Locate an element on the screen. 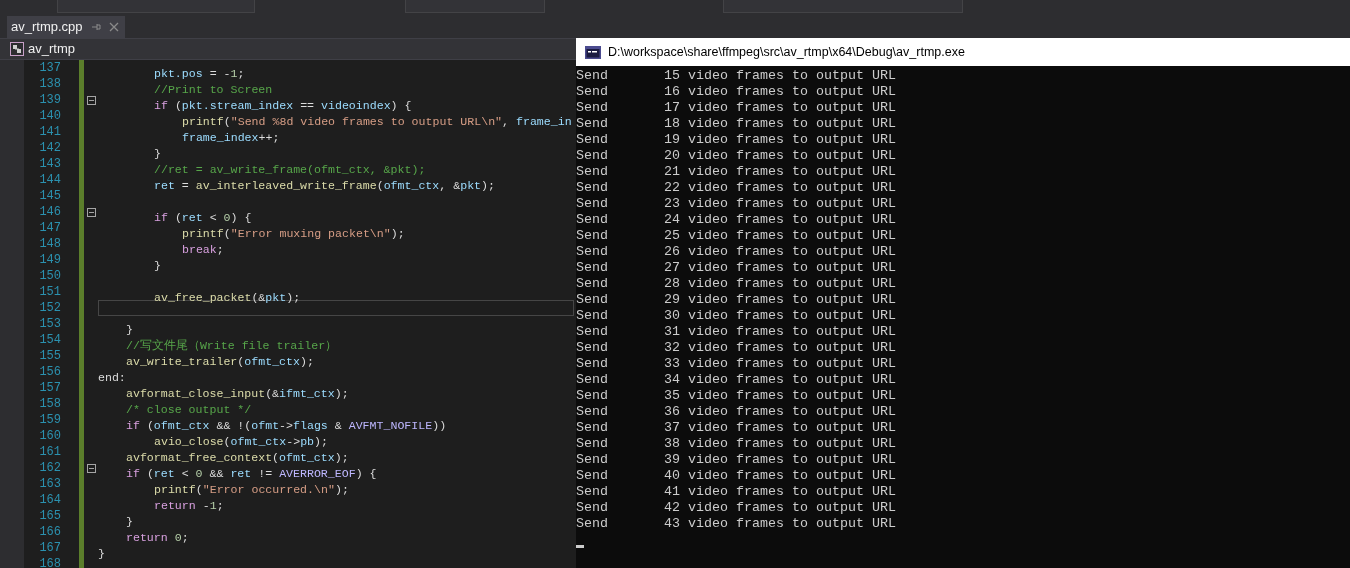  line-number: 139 is located at coordinates (49, 100).